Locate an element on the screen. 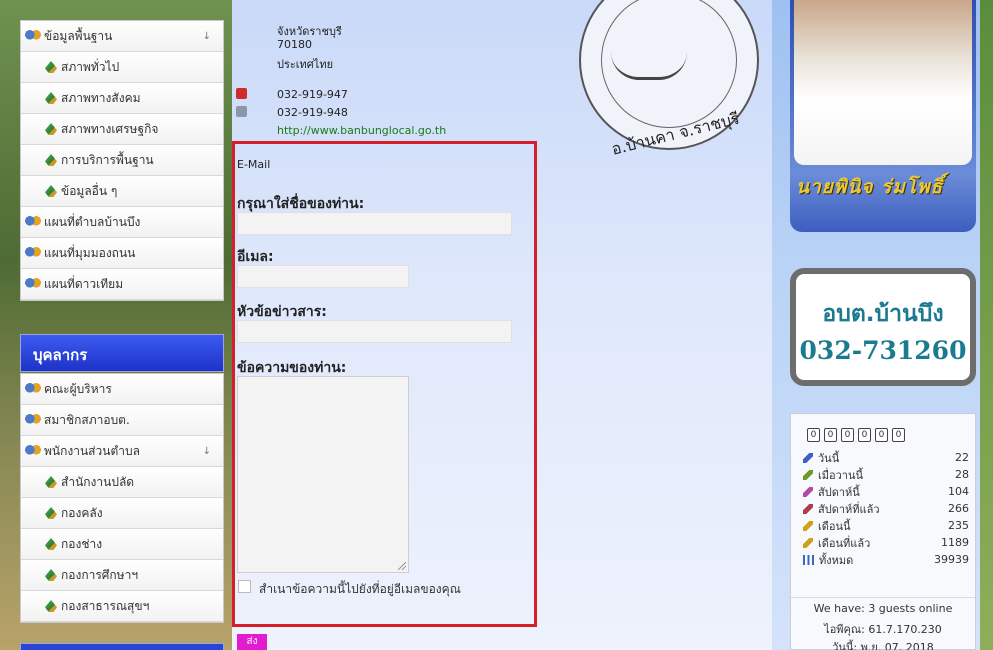 The height and width of the screenshot is (650, 993). sidebar-item: ข้อมูลอื่น ๆ is located at coordinates (122, 191).